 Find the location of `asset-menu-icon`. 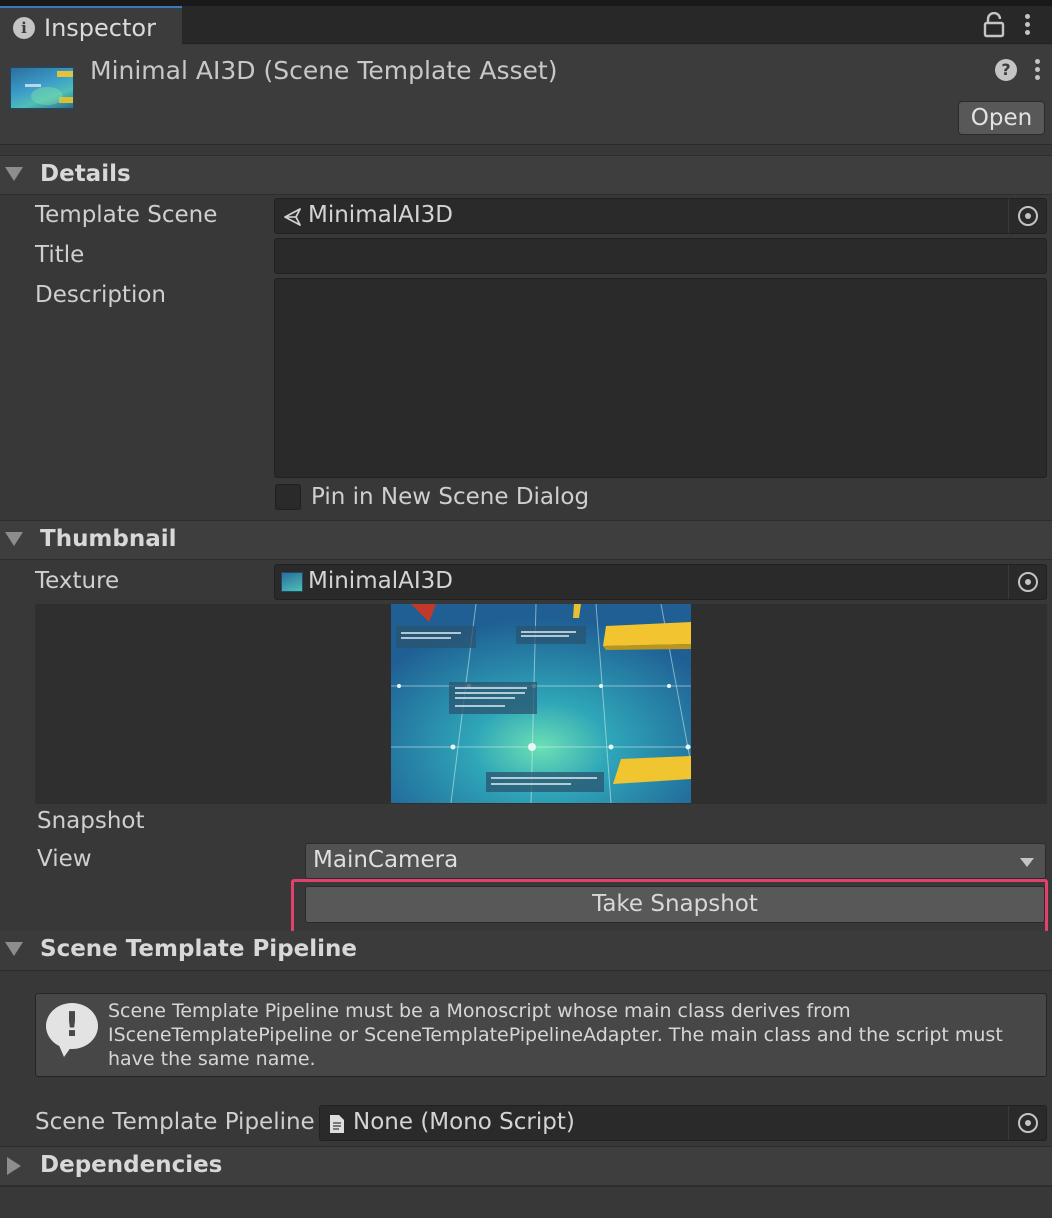

asset-menu-icon is located at coordinates (1038, 70).